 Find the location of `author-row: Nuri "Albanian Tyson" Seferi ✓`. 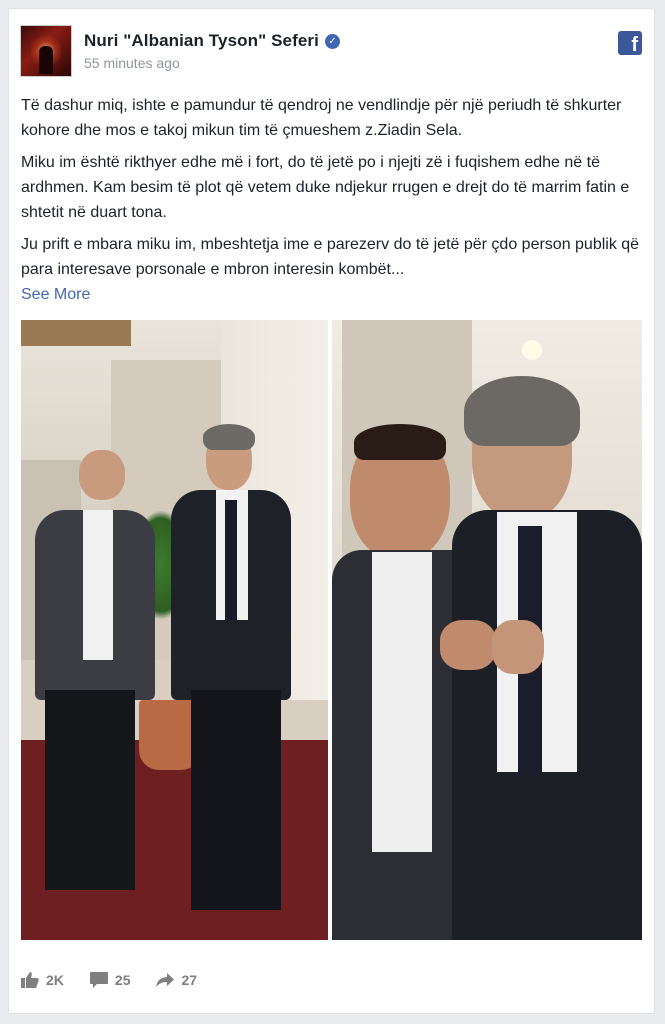

author-row: Nuri "Albanian Tyson" Seferi ✓ is located at coordinates (212, 41).